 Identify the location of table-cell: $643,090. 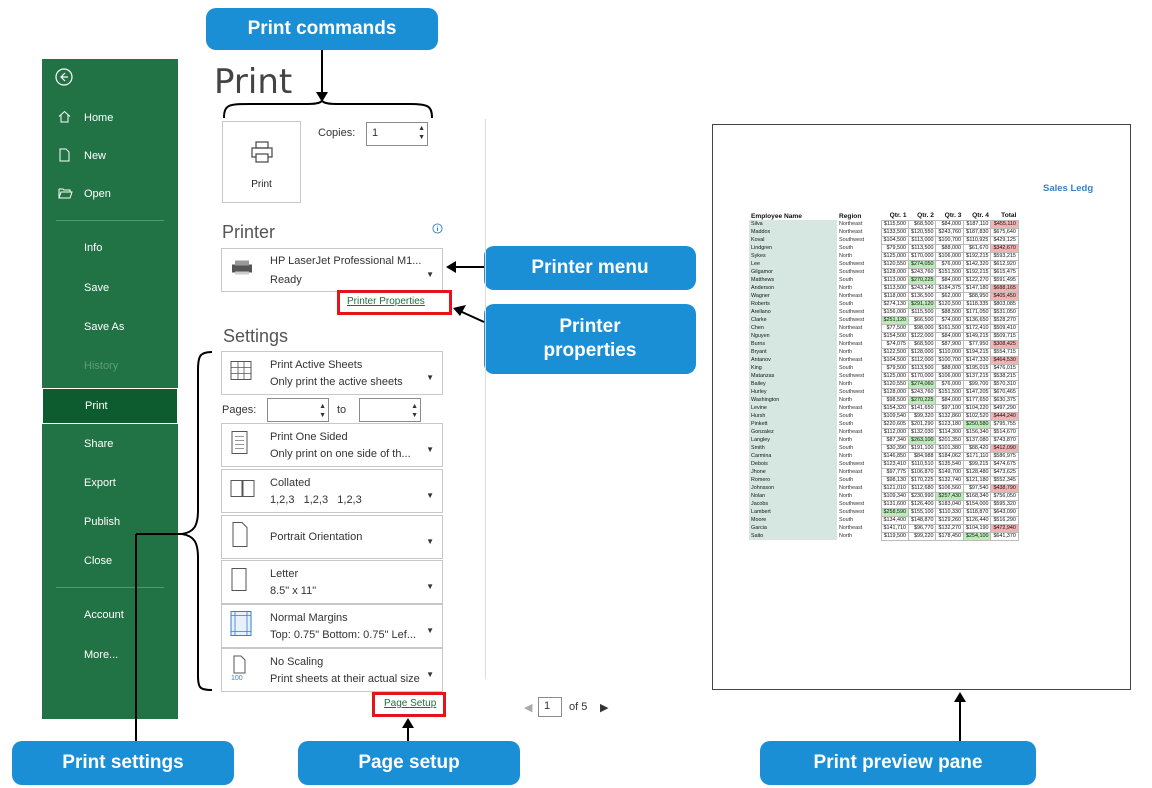
(1004, 512).